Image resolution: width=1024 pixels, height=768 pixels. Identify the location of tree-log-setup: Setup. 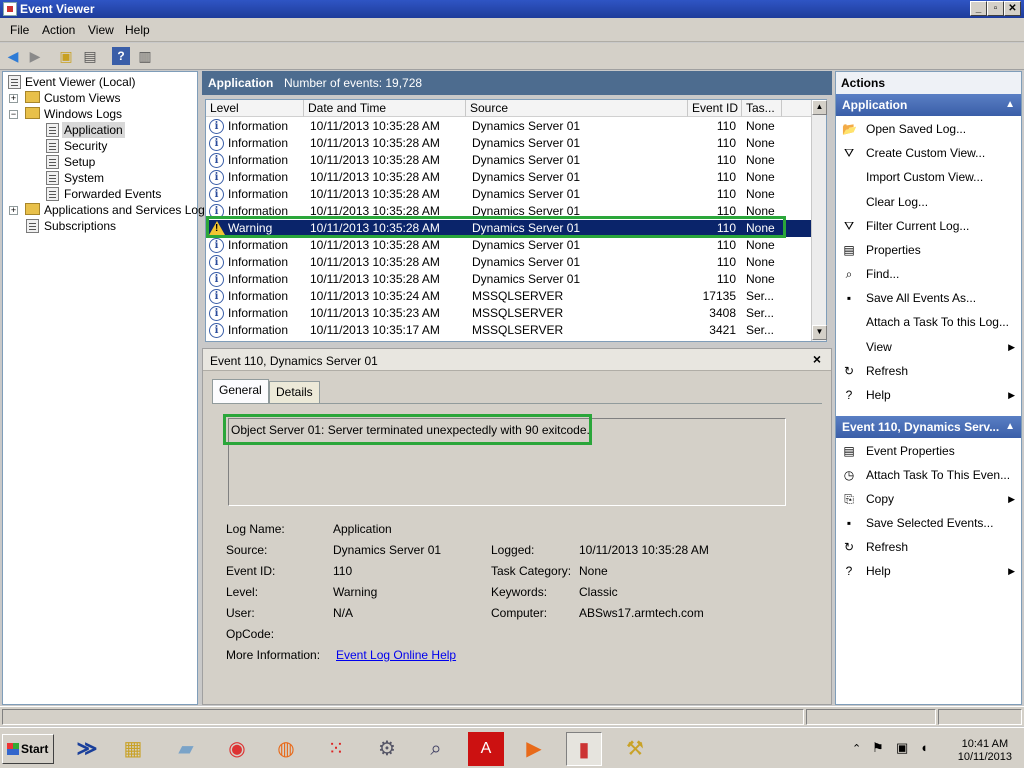
(79, 162).